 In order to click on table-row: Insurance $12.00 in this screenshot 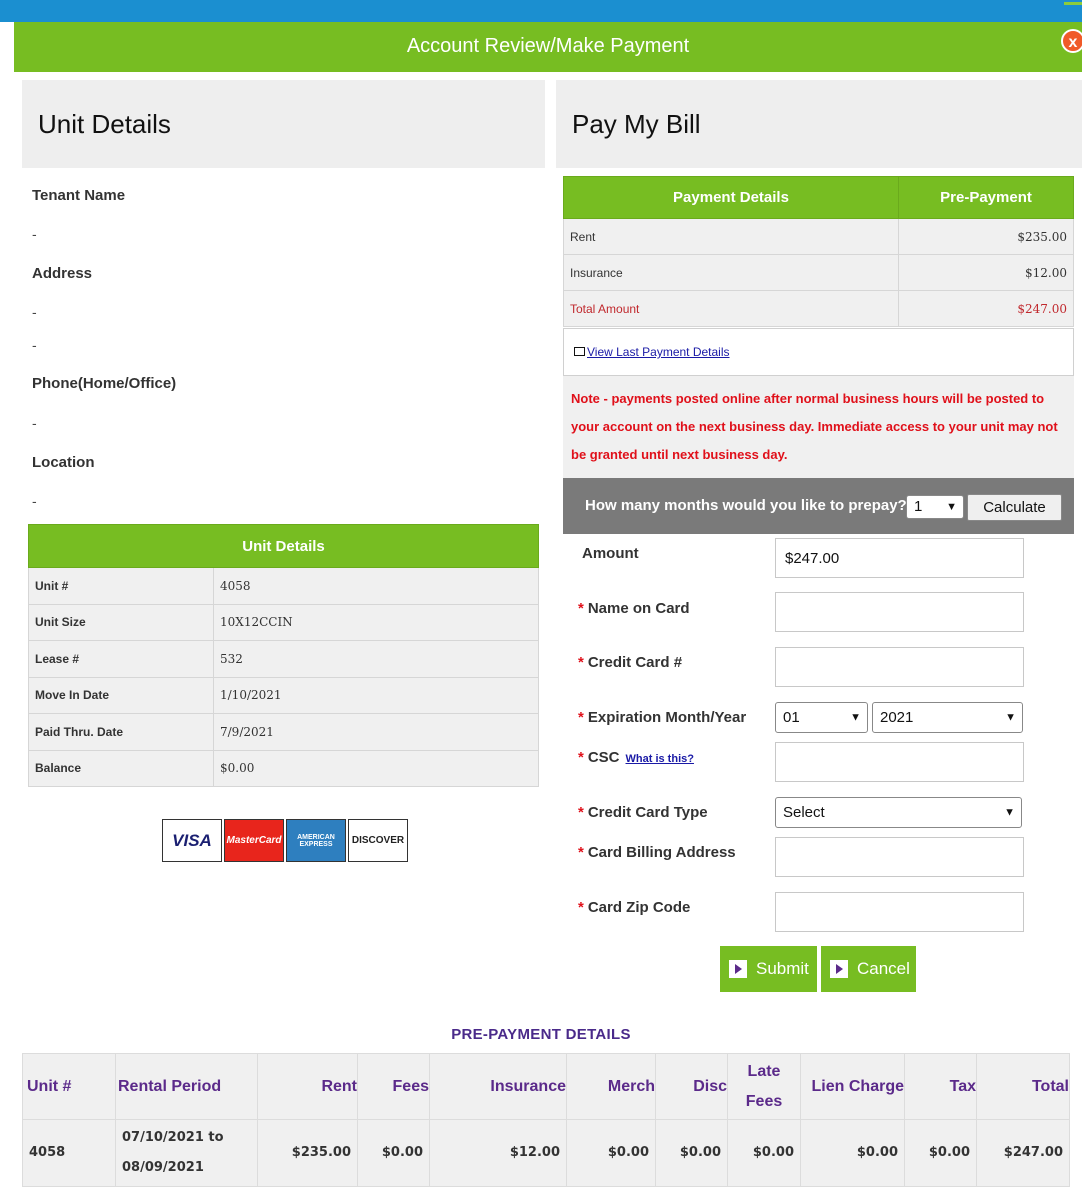, I will do `click(818, 272)`.